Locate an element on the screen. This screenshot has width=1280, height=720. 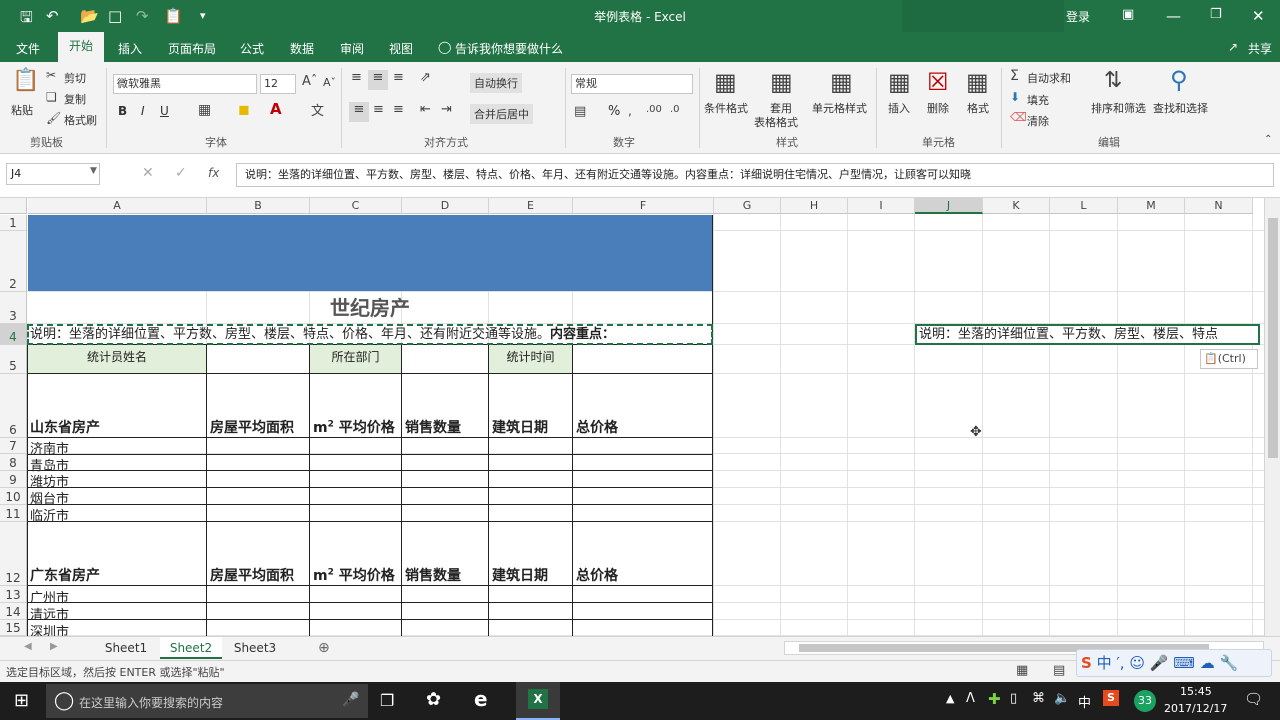
input-language-label: 中 is located at coordinates (1084, 701).